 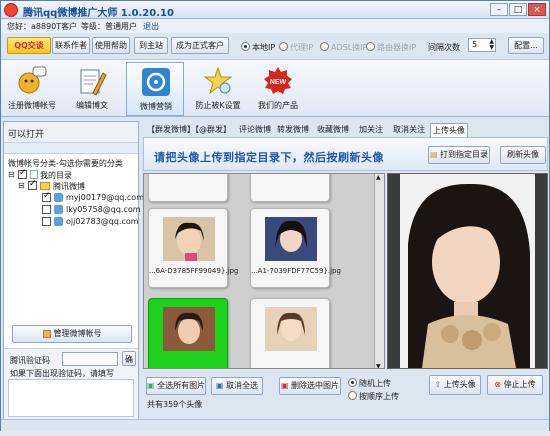 I want to click on delete-selected-button: ▣ 删除选中图片, so click(x=310, y=386).